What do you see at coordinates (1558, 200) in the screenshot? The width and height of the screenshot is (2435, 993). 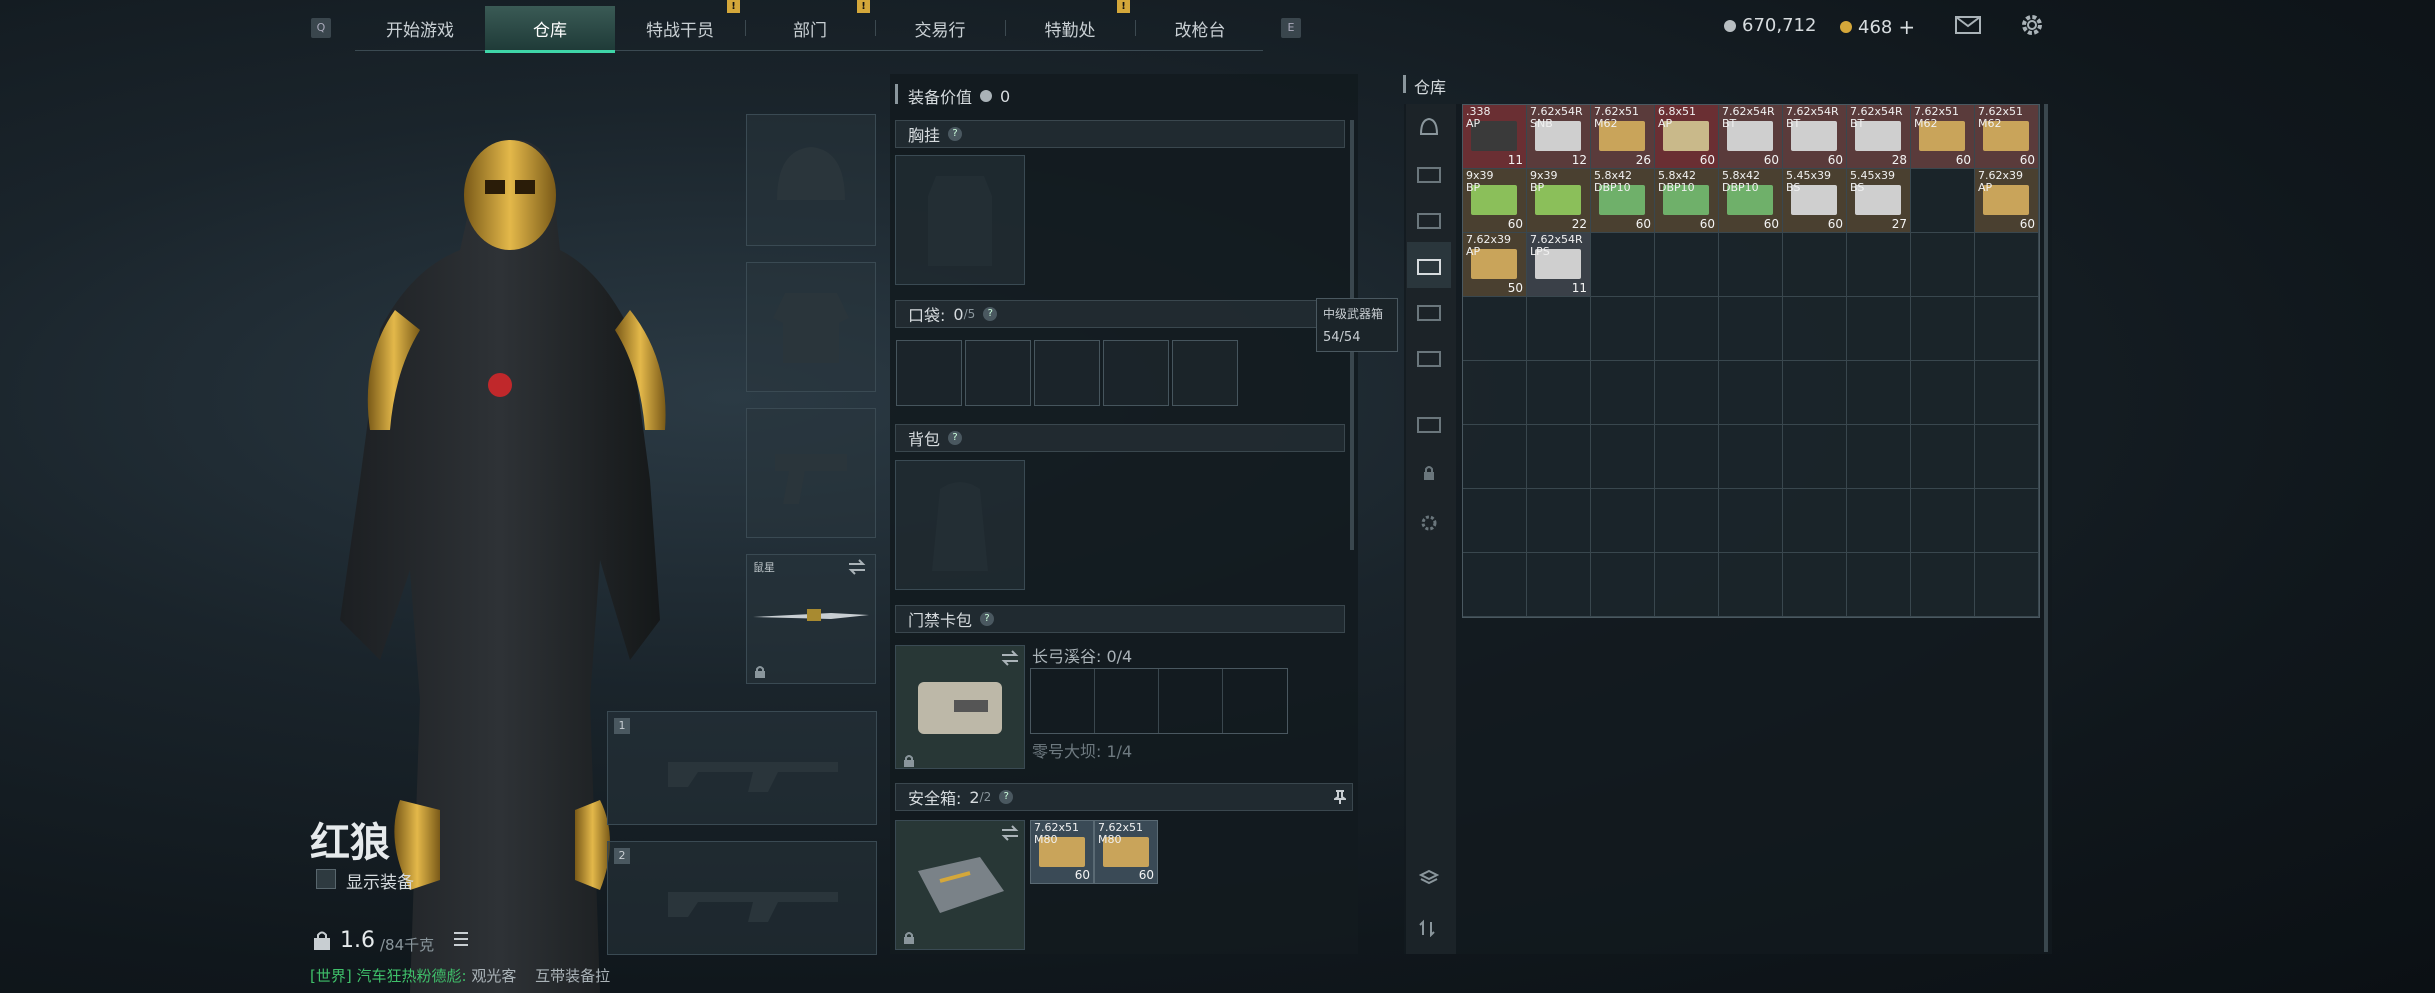 I see `storage-item: 9x39 BP 22` at bounding box center [1558, 200].